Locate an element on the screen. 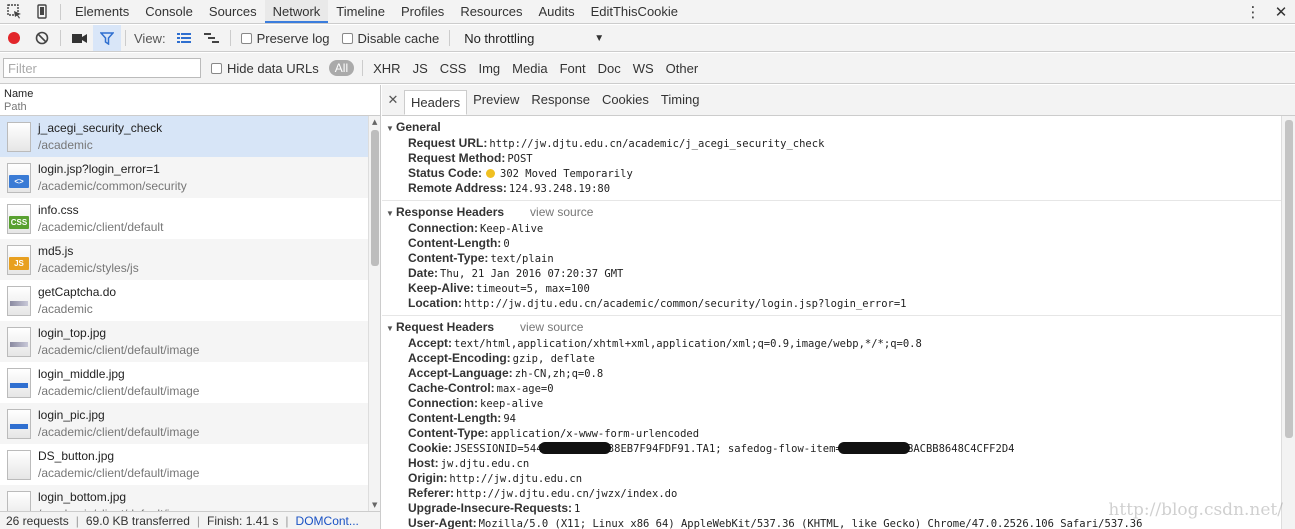  close-detail-icon: ✕ is located at coordinates (393, 100).